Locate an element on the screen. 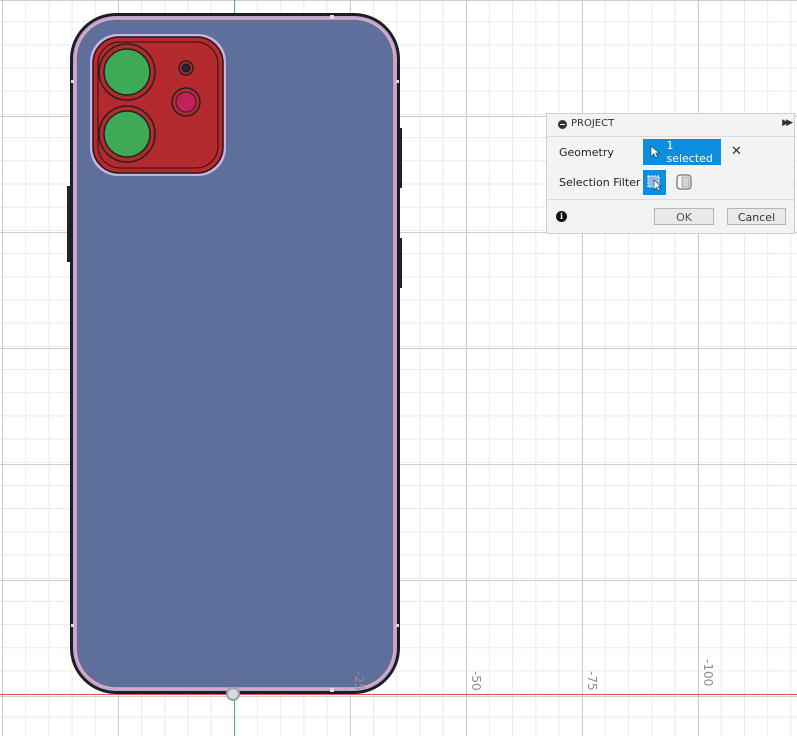 The width and height of the screenshot is (797, 736). geometry-selection-button: 1 selected is located at coordinates (682, 152).